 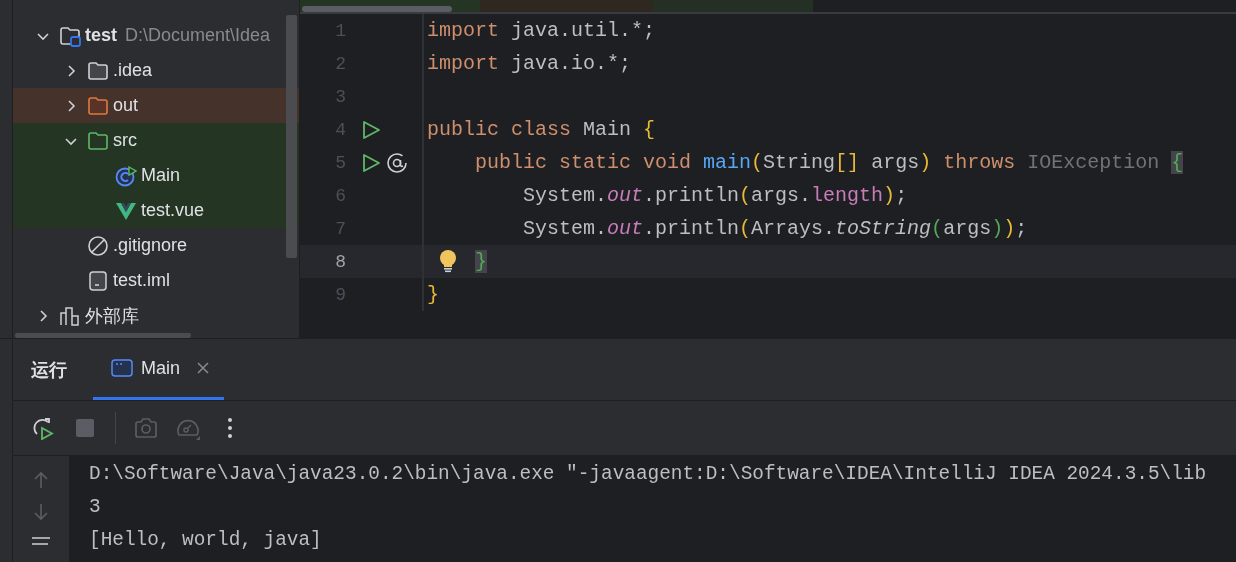 What do you see at coordinates (829, 162) in the screenshot?
I see `code-line: public static void main(String[] args) throws IOException {` at bounding box center [829, 162].